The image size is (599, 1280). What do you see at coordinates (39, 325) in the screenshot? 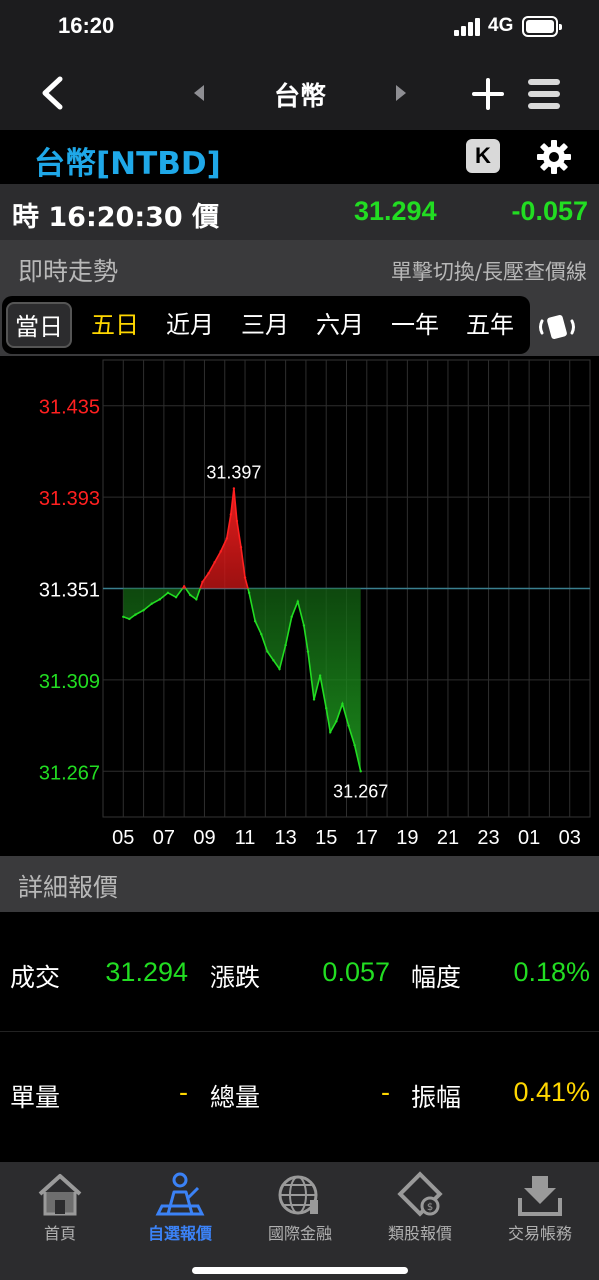
I see `range-tab-day: 當日` at bounding box center [39, 325].